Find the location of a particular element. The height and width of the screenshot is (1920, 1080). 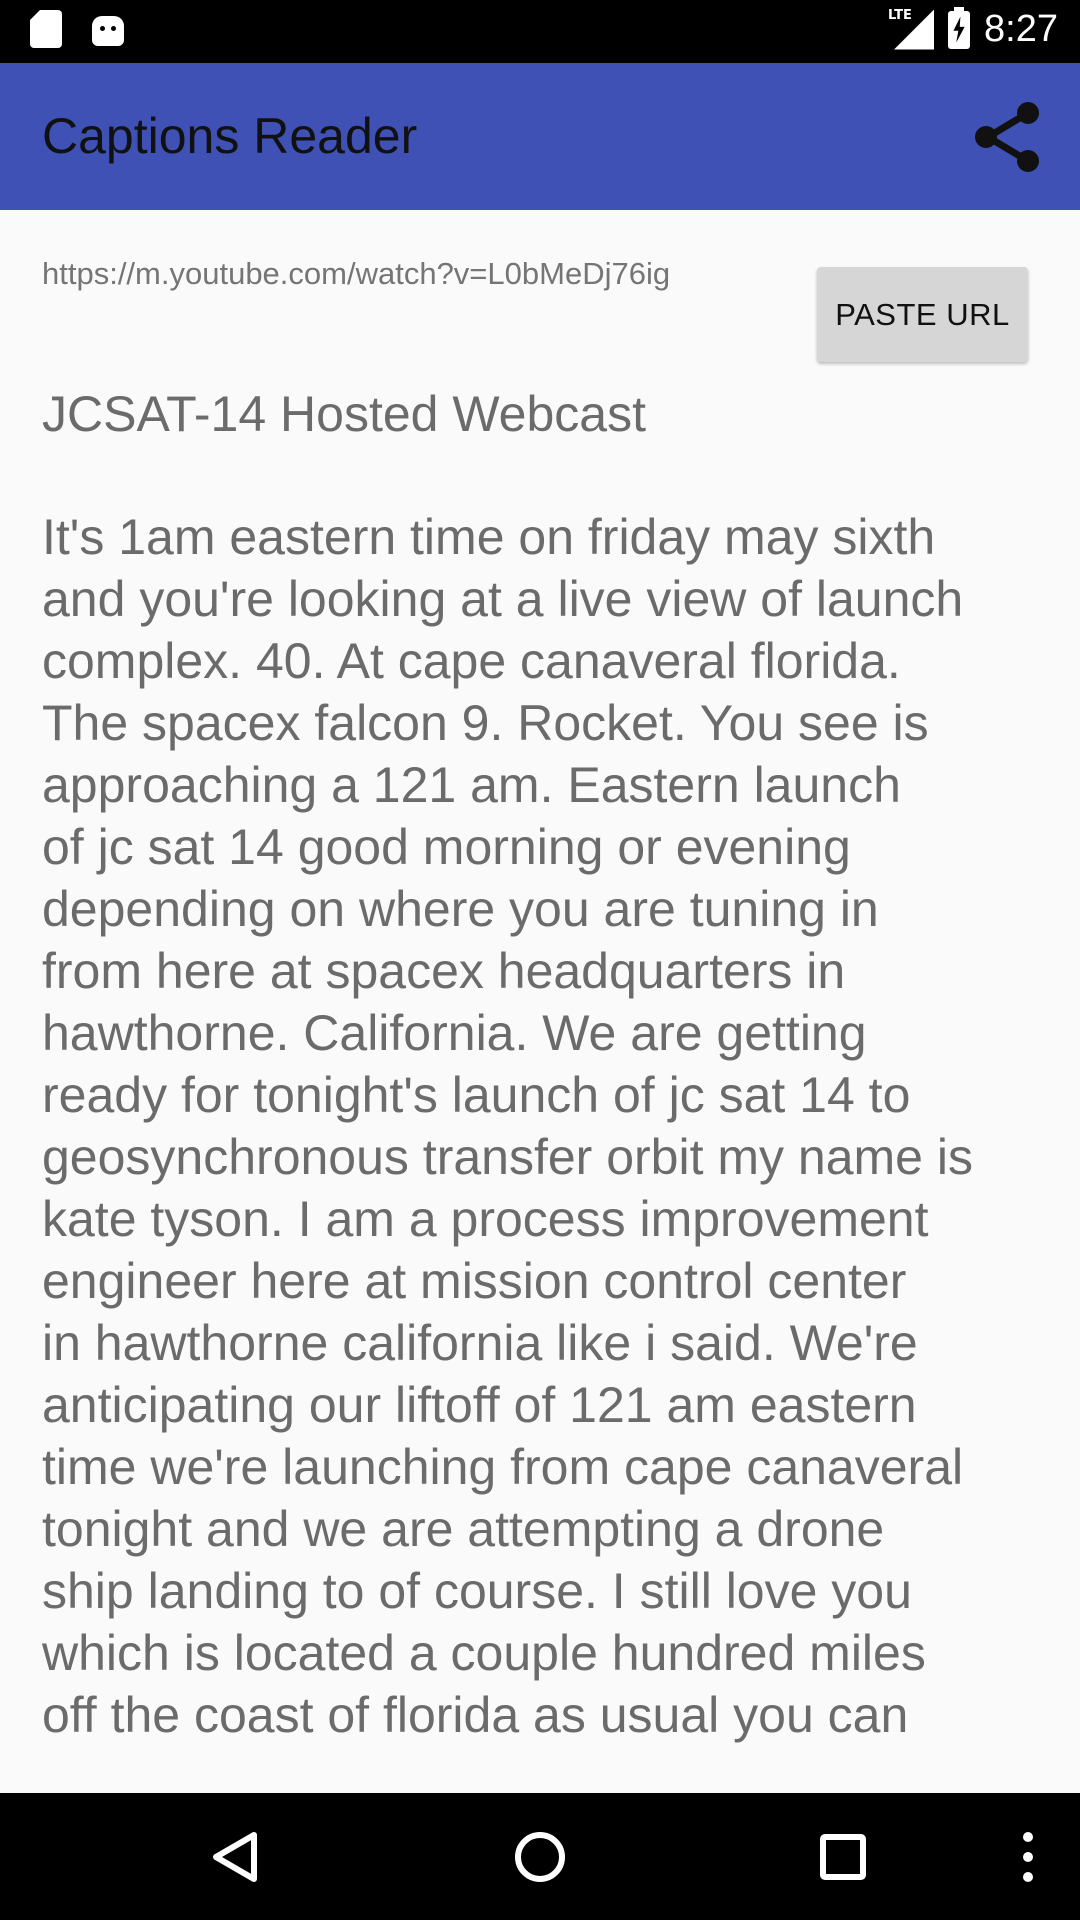

back-button is located at coordinates (236, 1856).